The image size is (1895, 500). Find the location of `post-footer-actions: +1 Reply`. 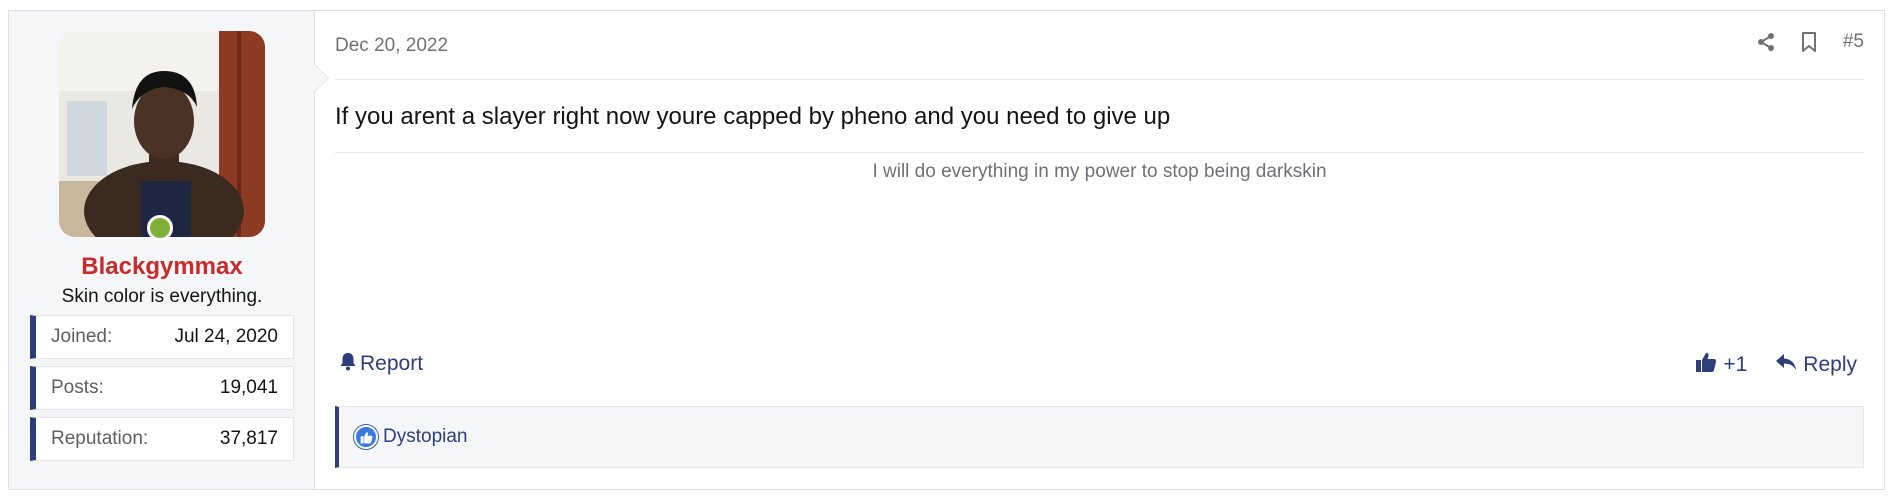

post-footer-actions: +1 Reply is located at coordinates (1776, 365).